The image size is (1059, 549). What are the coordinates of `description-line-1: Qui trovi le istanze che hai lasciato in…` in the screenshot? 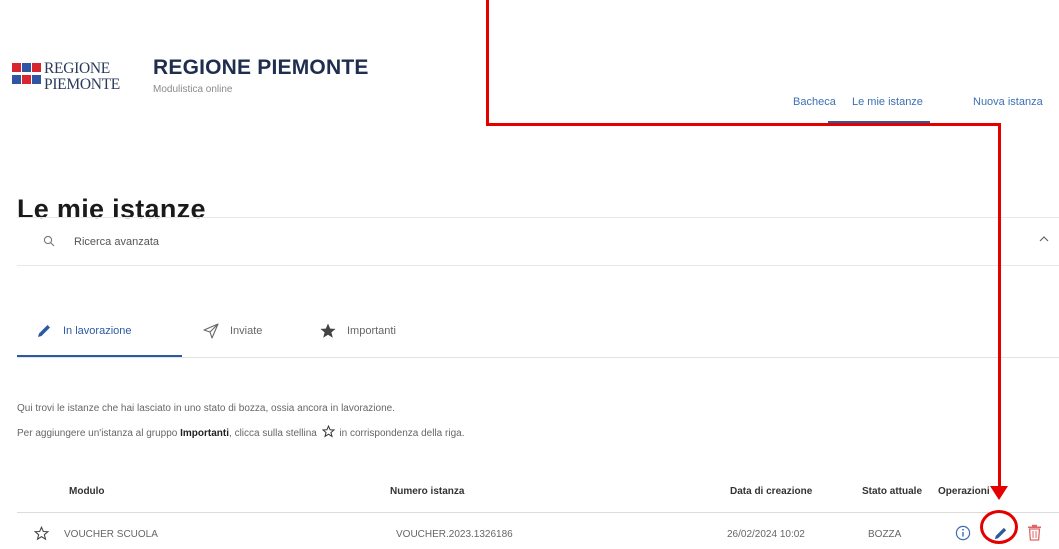 It's located at (206, 408).